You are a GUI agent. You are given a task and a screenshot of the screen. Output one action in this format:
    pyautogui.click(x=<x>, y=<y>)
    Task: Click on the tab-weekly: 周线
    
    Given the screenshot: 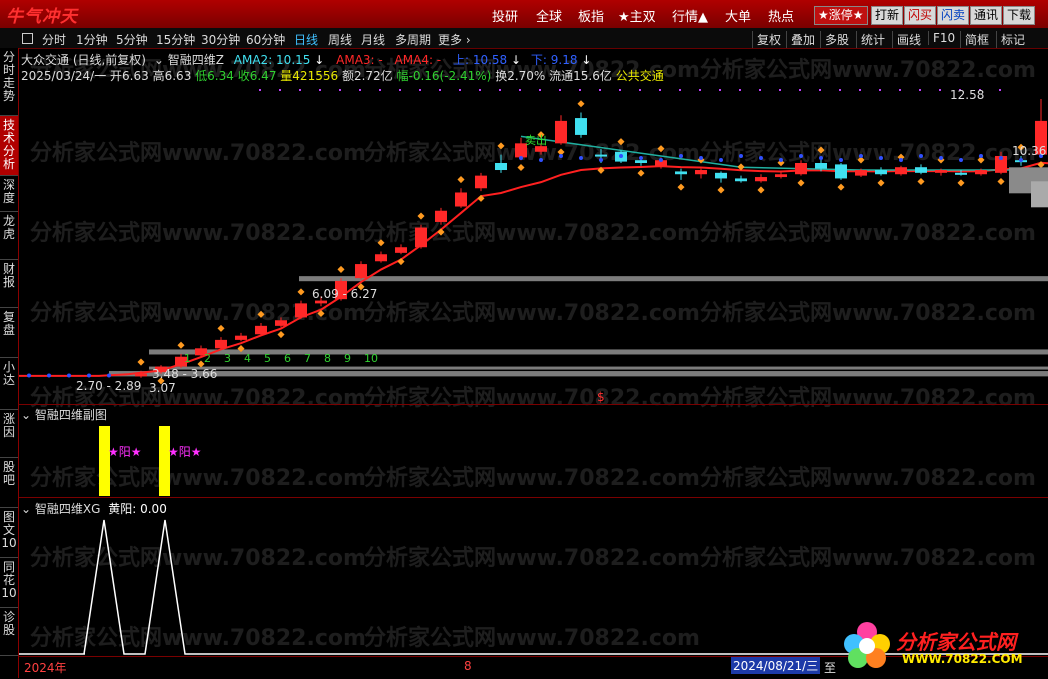 What is the action you would take?
    pyautogui.click(x=340, y=39)
    